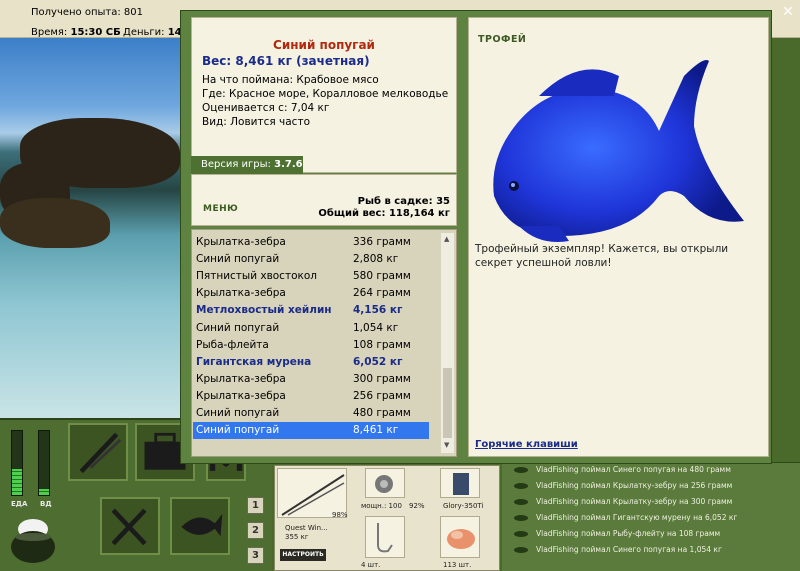 The height and width of the screenshot is (571, 800). I want to click on catch-fish-weight: 8,461 кг, so click(376, 430).